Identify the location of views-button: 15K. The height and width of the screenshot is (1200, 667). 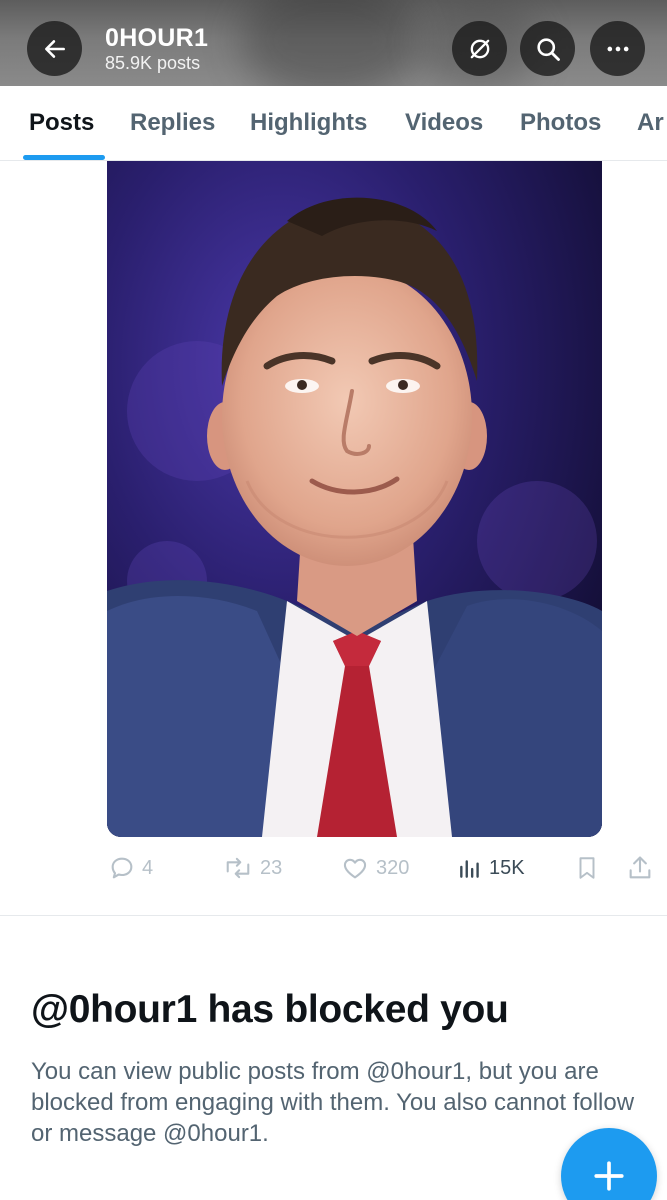
(491, 868).